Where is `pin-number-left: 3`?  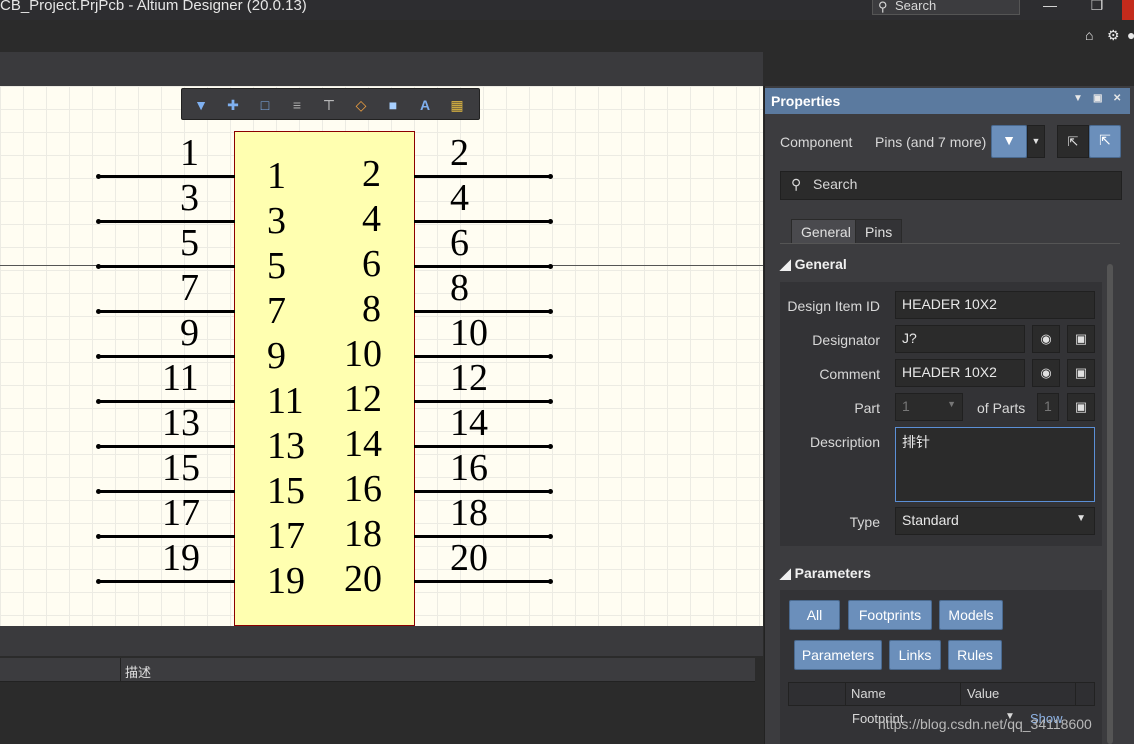 pin-number-left: 3 is located at coordinates (189, 198).